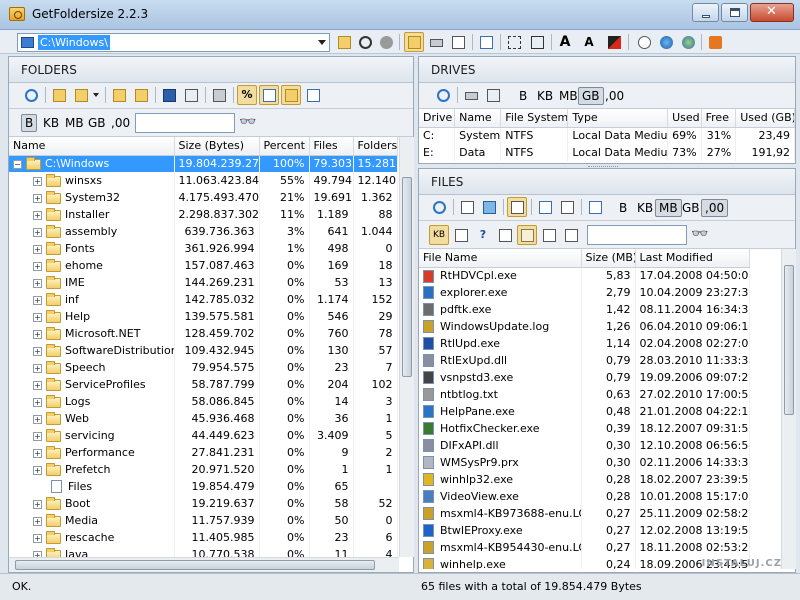 The image size is (800, 600). I want to click on delete-file-button, so click(467, 207).